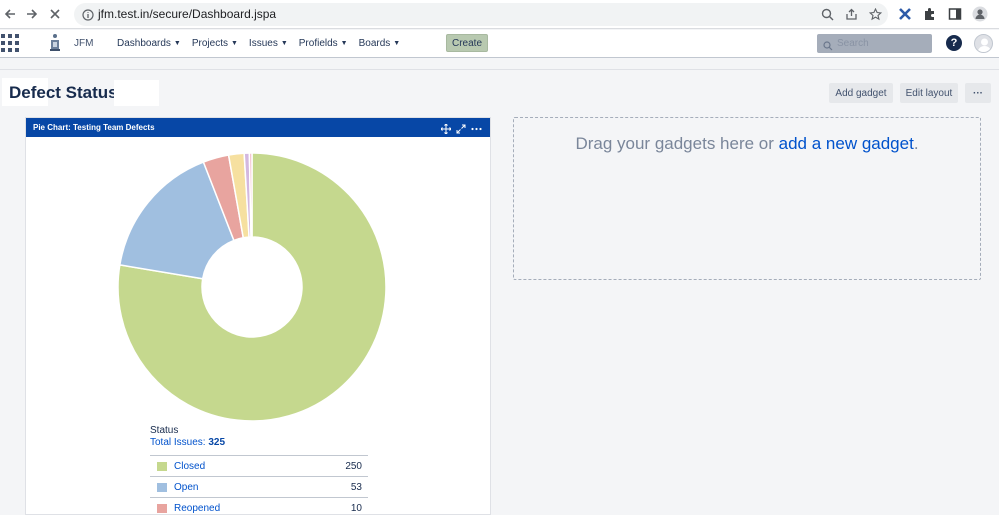 The image size is (999, 515). I want to click on menu-projects: Projects ▼, so click(215, 43).